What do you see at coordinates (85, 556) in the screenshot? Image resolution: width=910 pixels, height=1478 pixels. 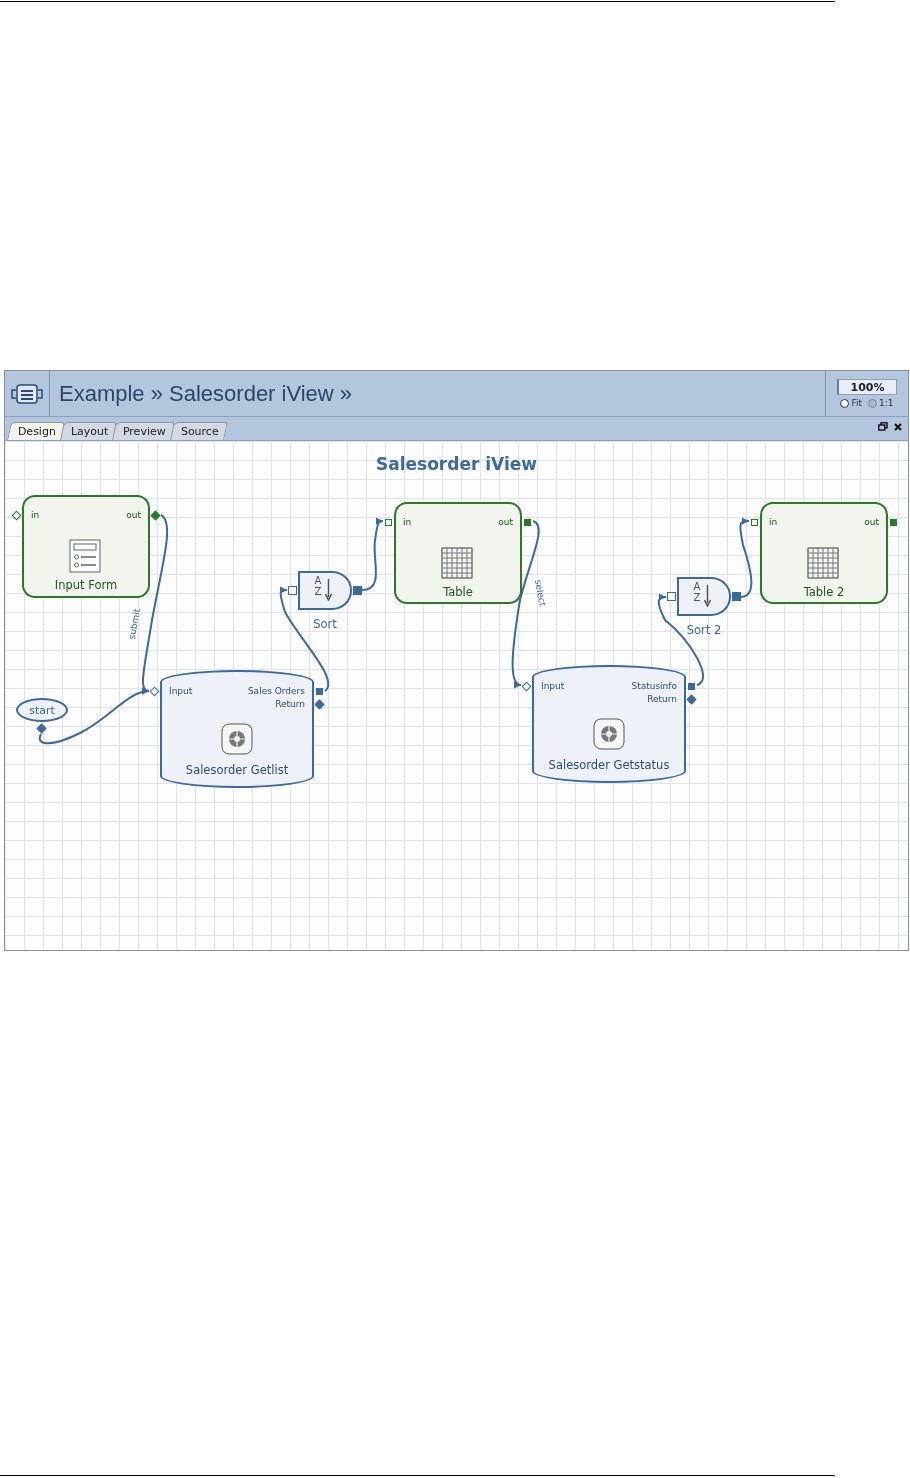 I see `form-icon` at bounding box center [85, 556].